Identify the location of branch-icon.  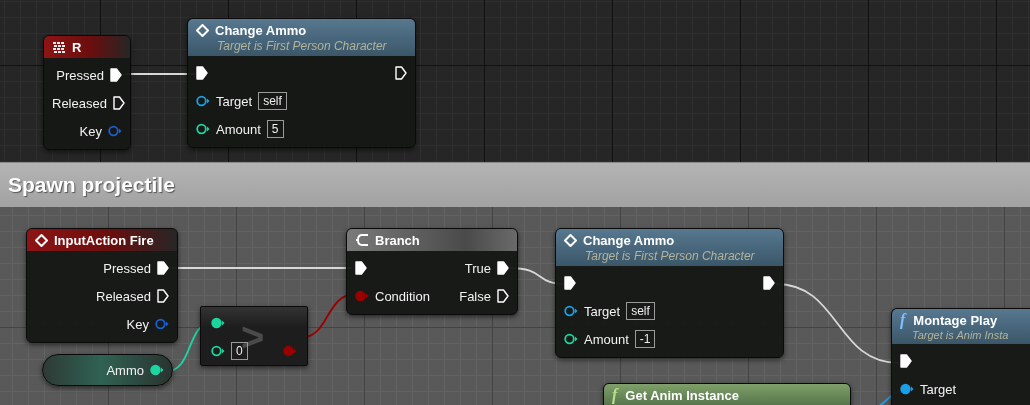
(362, 240).